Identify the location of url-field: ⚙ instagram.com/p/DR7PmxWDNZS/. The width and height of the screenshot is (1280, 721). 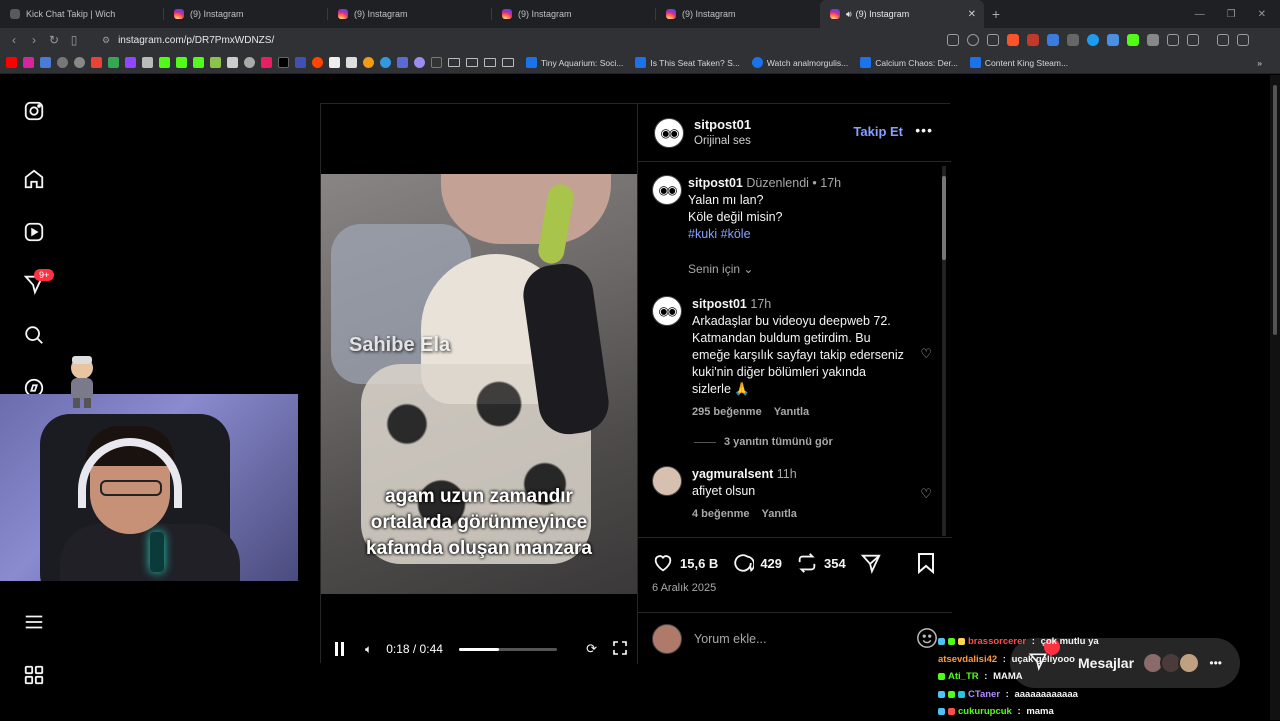
(516, 40).